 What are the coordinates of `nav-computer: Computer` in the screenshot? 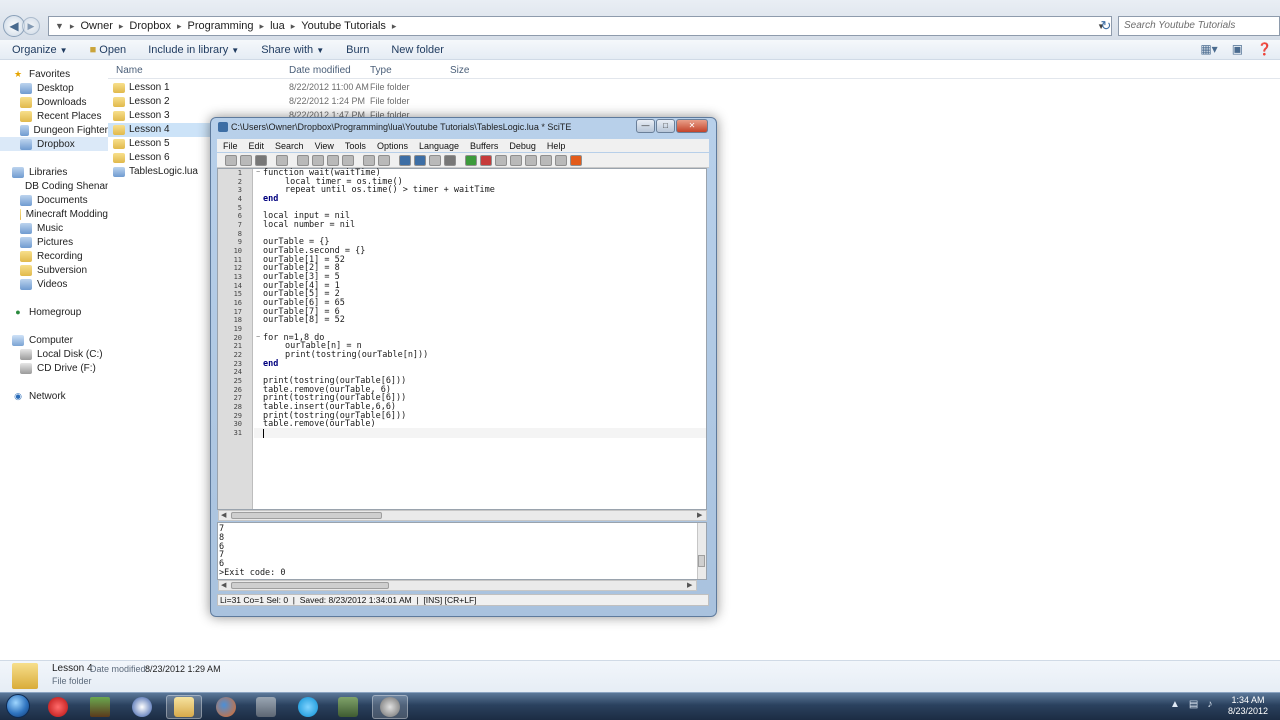 It's located at (54, 340).